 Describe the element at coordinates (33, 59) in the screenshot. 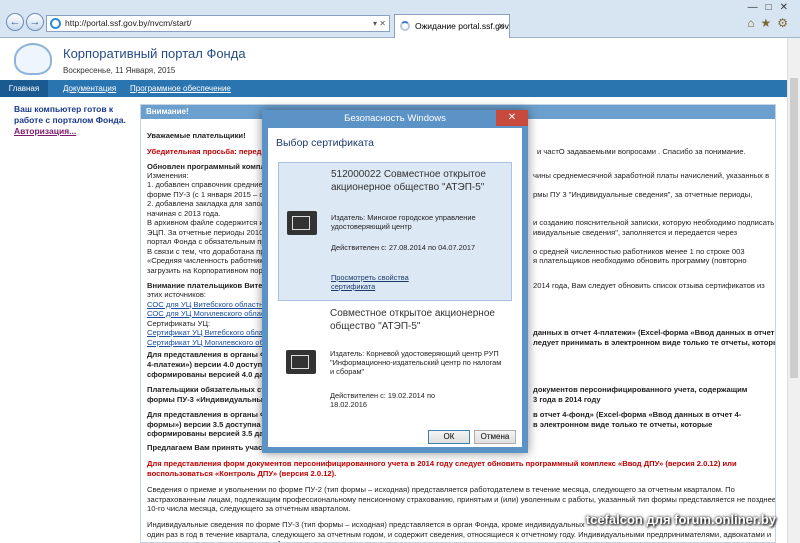

I see `fund-logo-icon` at that location.